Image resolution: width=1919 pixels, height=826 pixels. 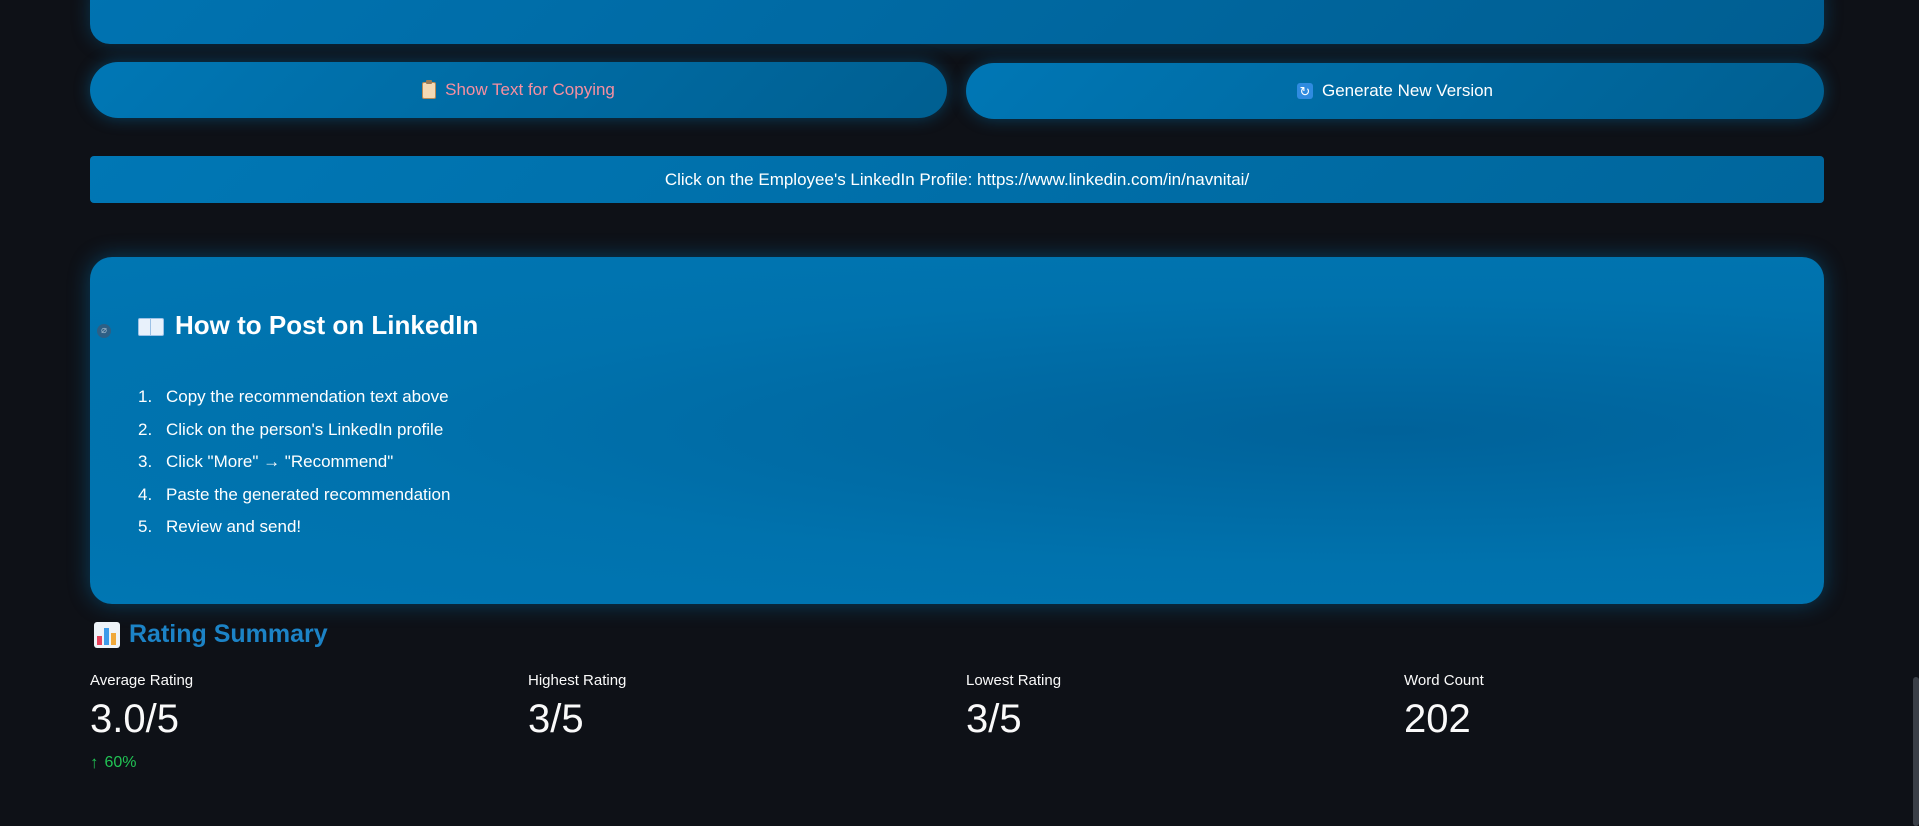 What do you see at coordinates (327, 325) in the screenshot?
I see `how-to-post-title: How to Post on LinkedIn` at bounding box center [327, 325].